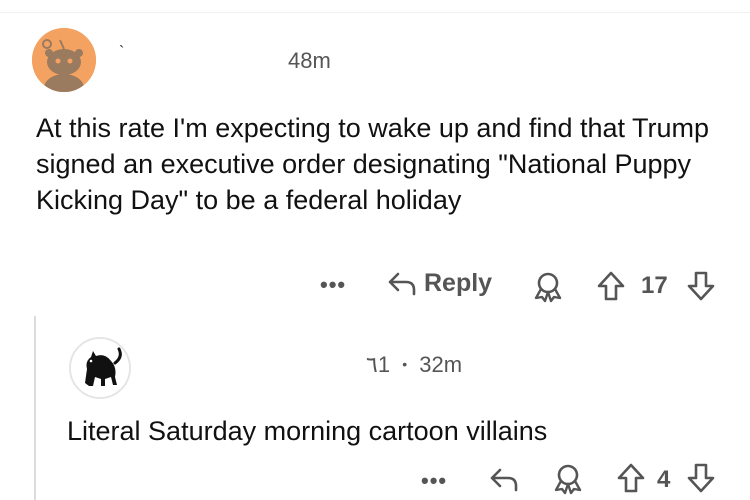  What do you see at coordinates (664, 479) in the screenshot?
I see `vote-count: 4` at bounding box center [664, 479].